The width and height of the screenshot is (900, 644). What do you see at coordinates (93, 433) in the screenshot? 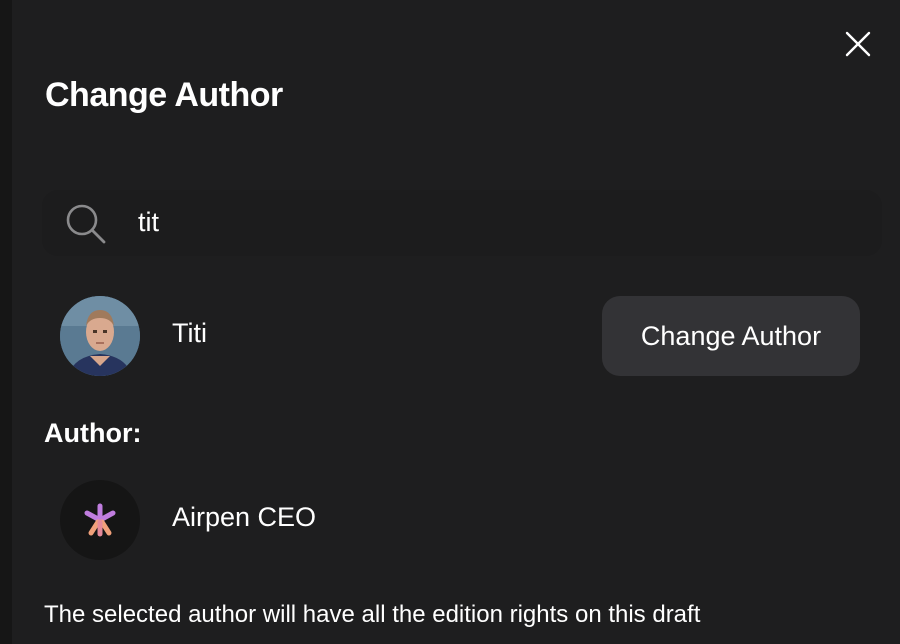
I see `author-section-label: Author:` at bounding box center [93, 433].